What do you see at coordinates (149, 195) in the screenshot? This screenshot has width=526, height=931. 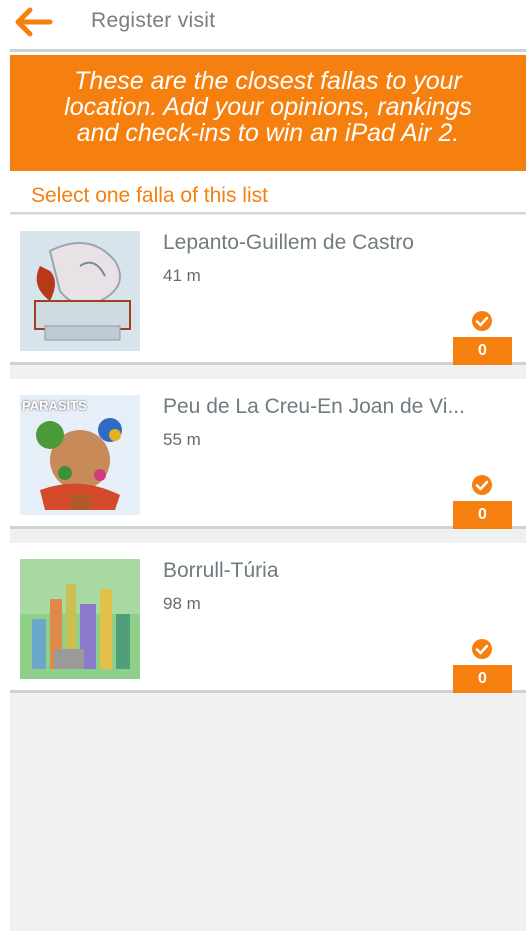 I see `list-header-label: Select one falla of this list` at bounding box center [149, 195].